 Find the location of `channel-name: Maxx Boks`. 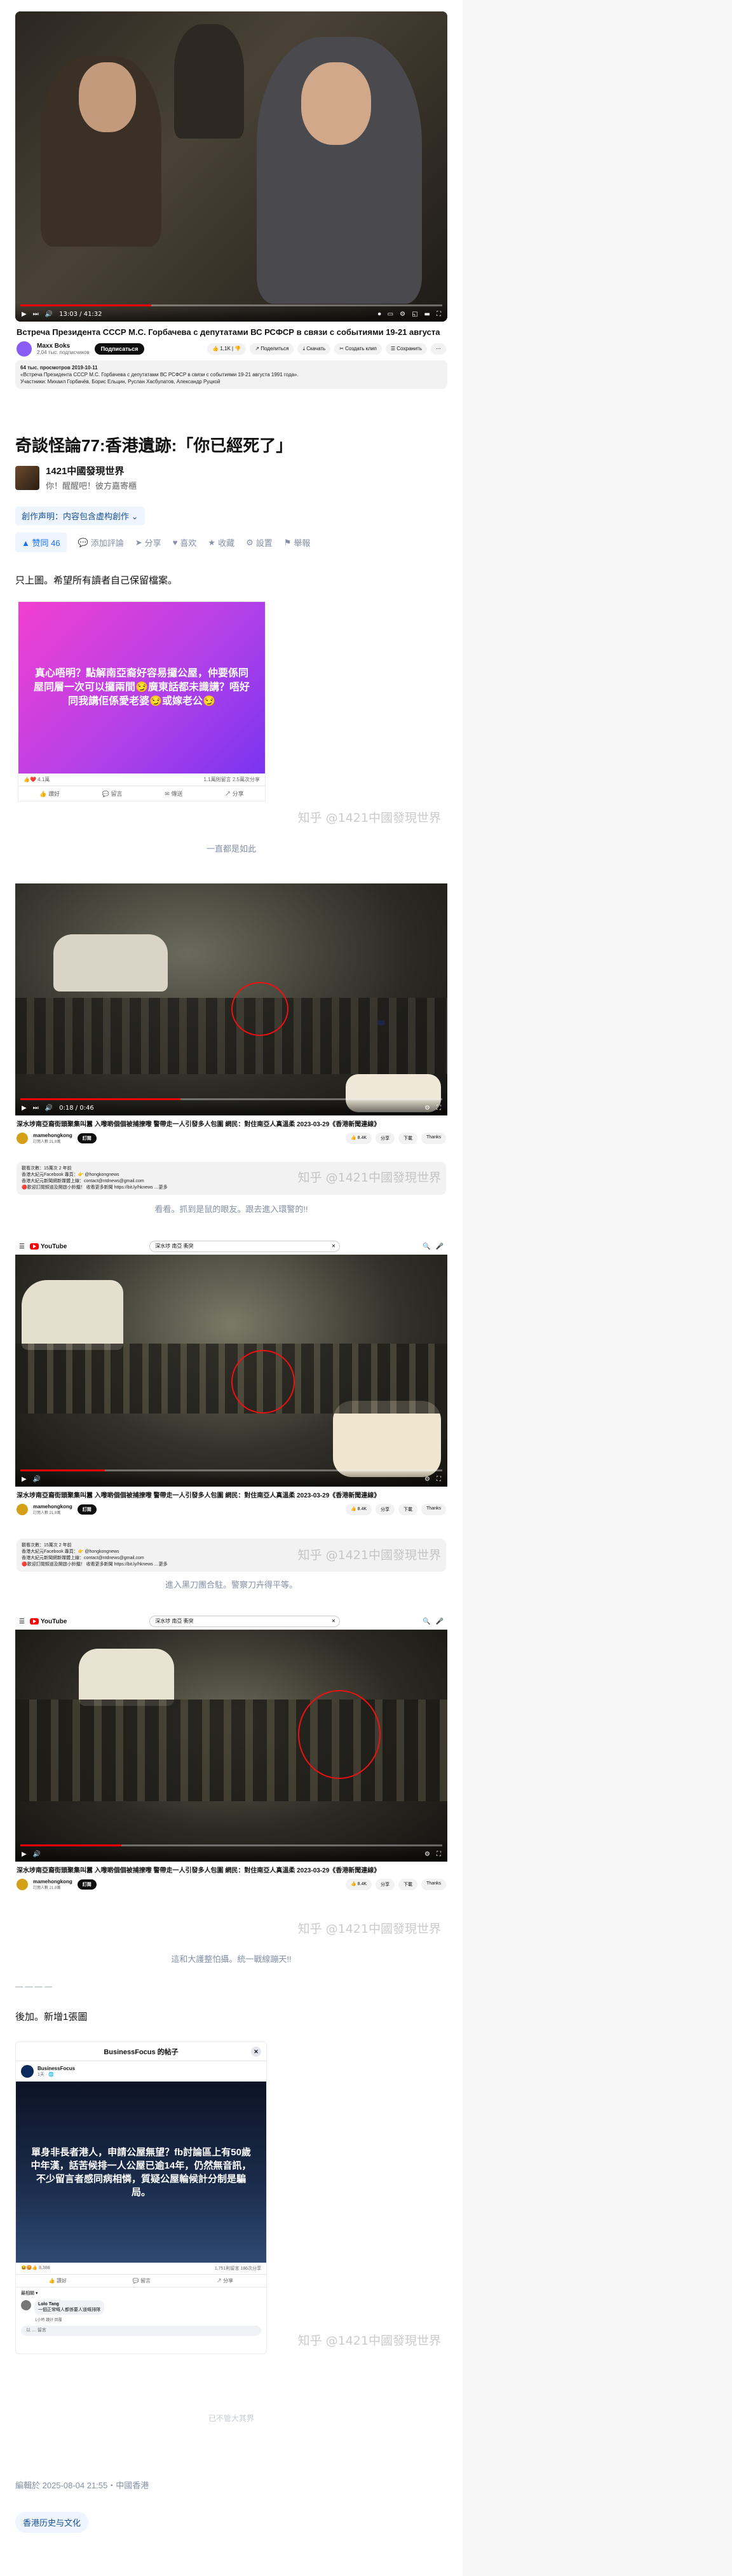

channel-name: Maxx Boks is located at coordinates (63, 346).